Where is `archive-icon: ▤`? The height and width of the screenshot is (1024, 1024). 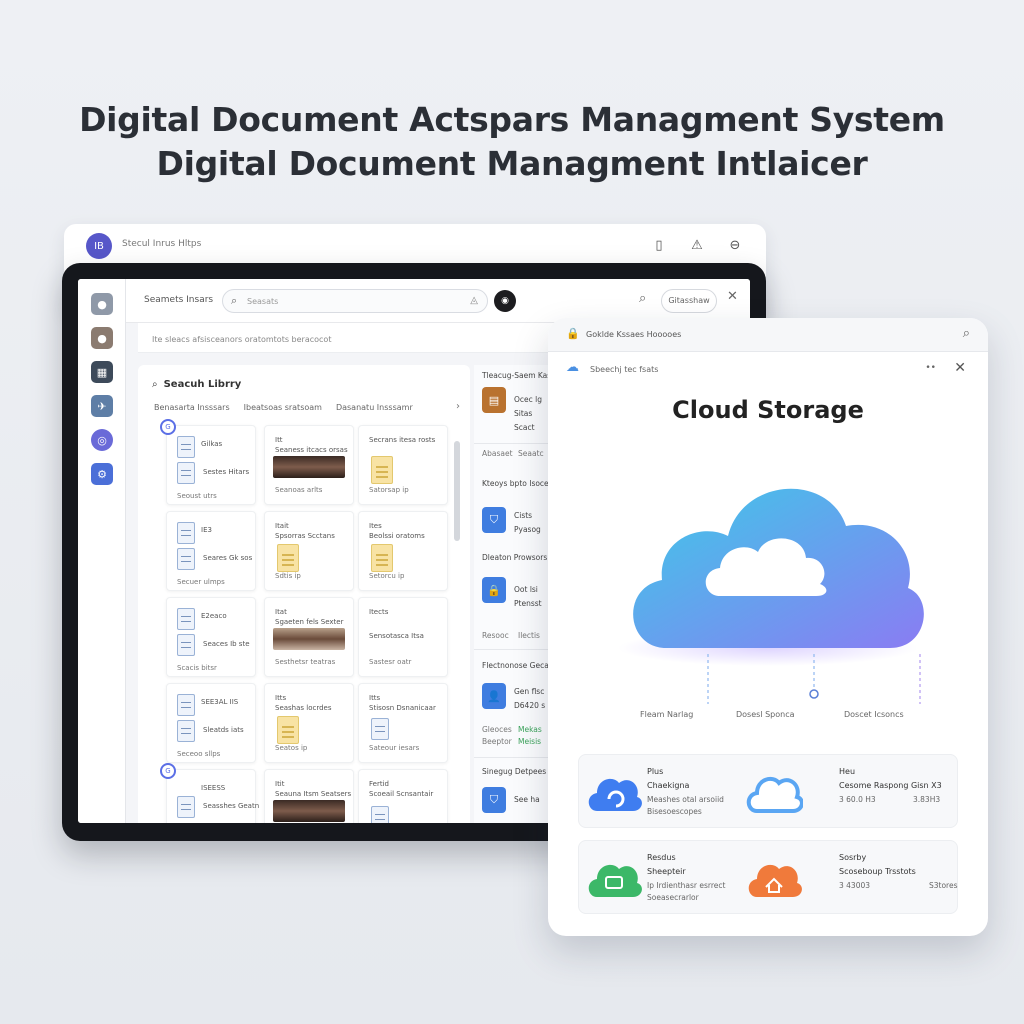
archive-icon: ▤ is located at coordinates (494, 400).